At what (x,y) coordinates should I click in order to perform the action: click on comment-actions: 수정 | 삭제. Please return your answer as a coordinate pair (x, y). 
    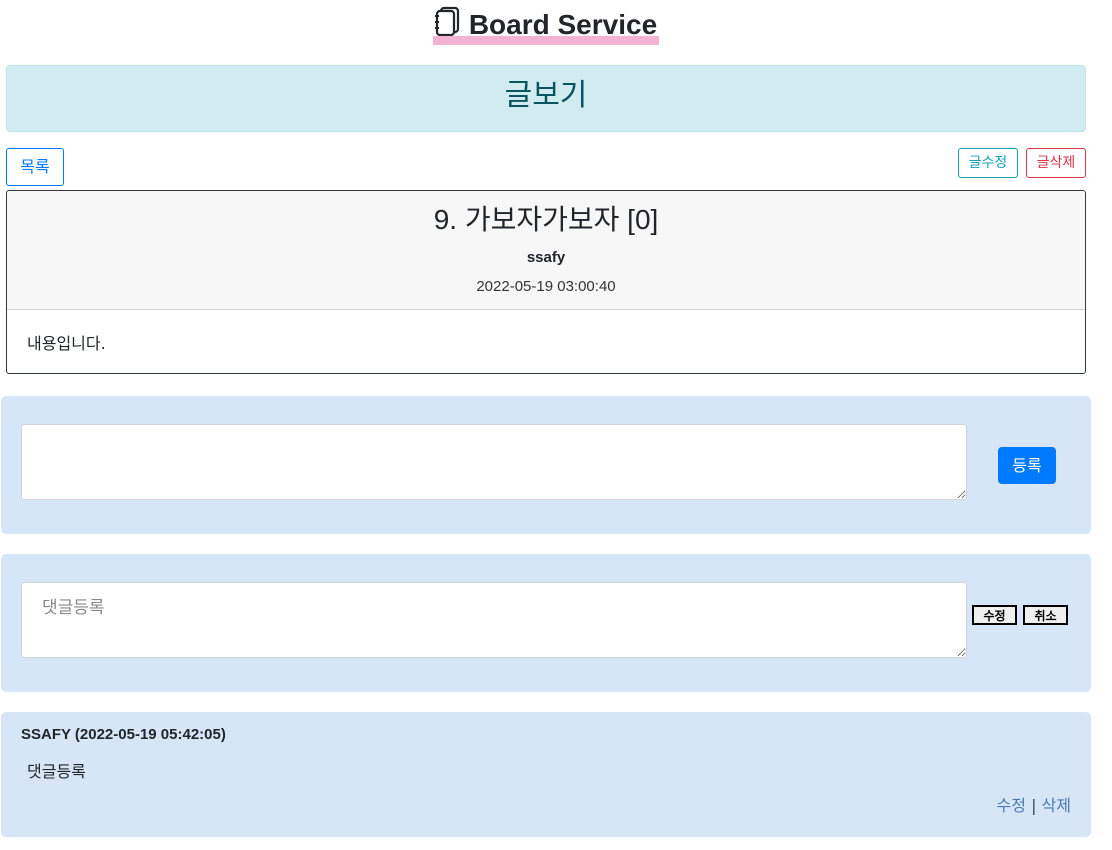
    Looking at the image, I should click on (1034, 804).